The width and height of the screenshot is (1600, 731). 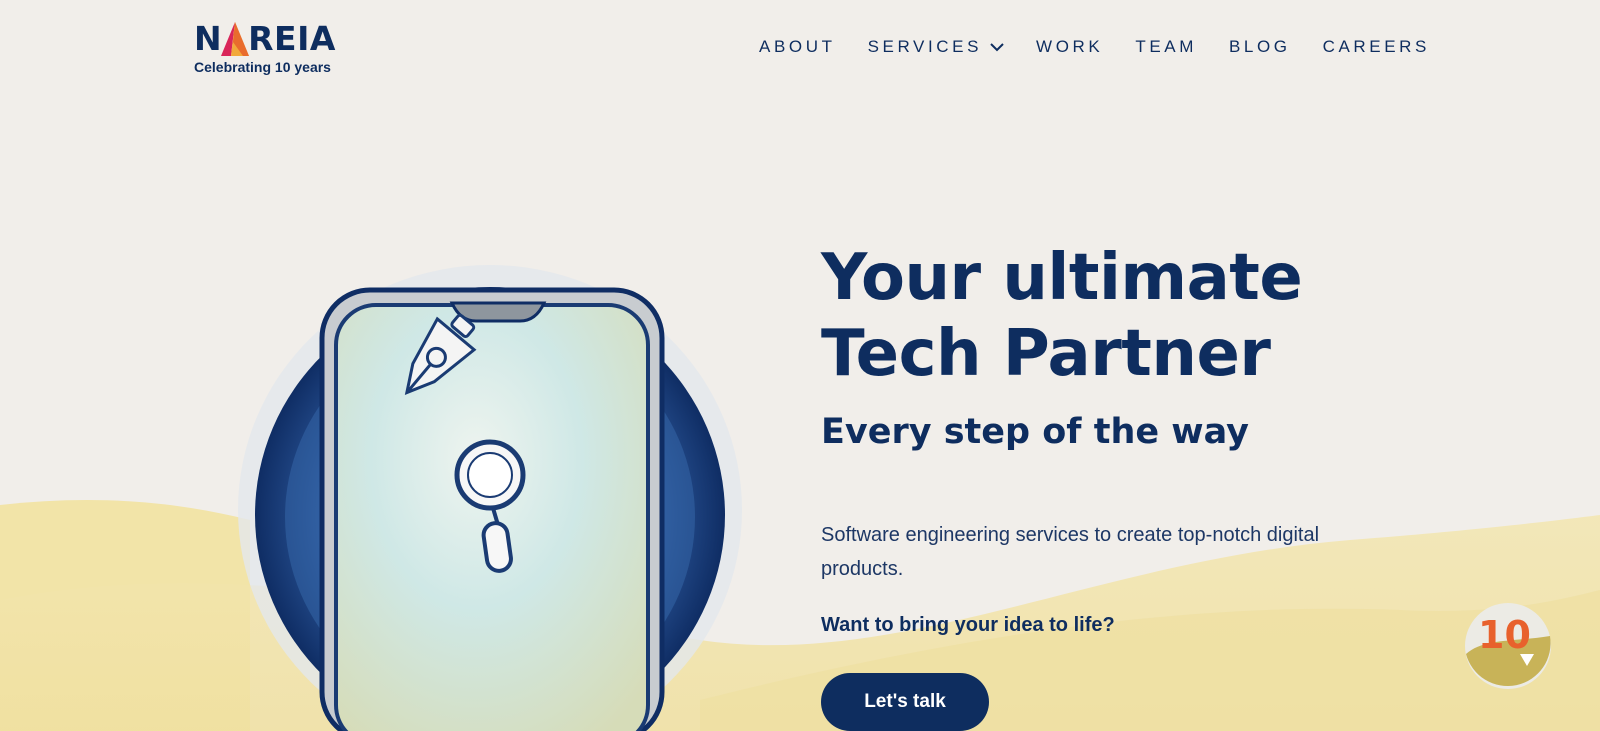 I want to click on nav-work: WORK, so click(x=1069, y=47).